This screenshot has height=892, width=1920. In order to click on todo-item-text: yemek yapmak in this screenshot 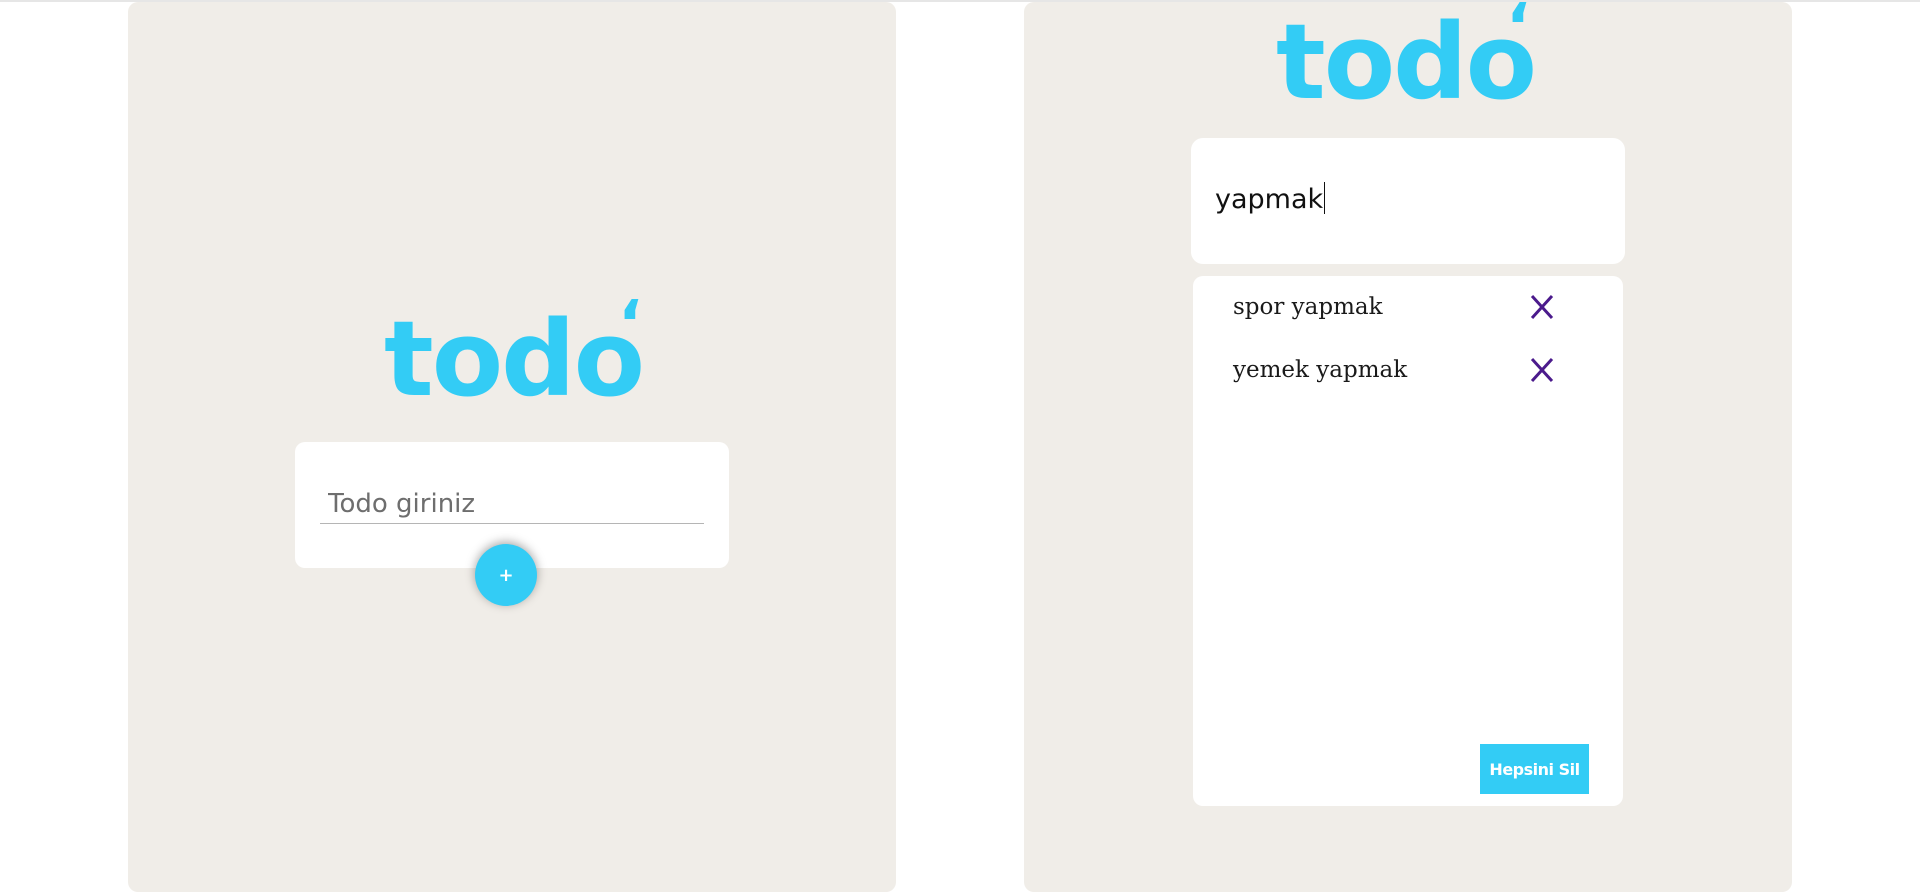, I will do `click(1320, 370)`.